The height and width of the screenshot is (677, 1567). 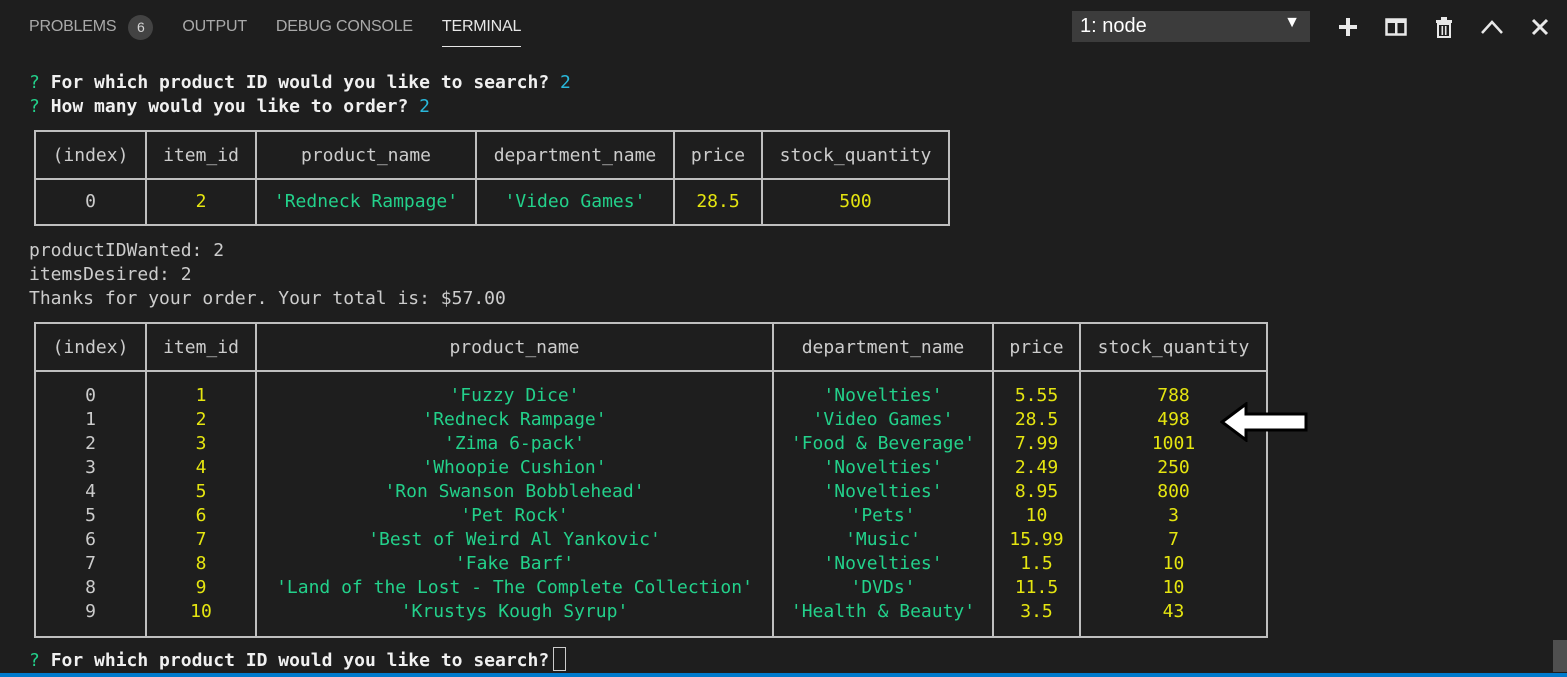 I want to click on cell-item-id: 8, so click(x=201, y=564).